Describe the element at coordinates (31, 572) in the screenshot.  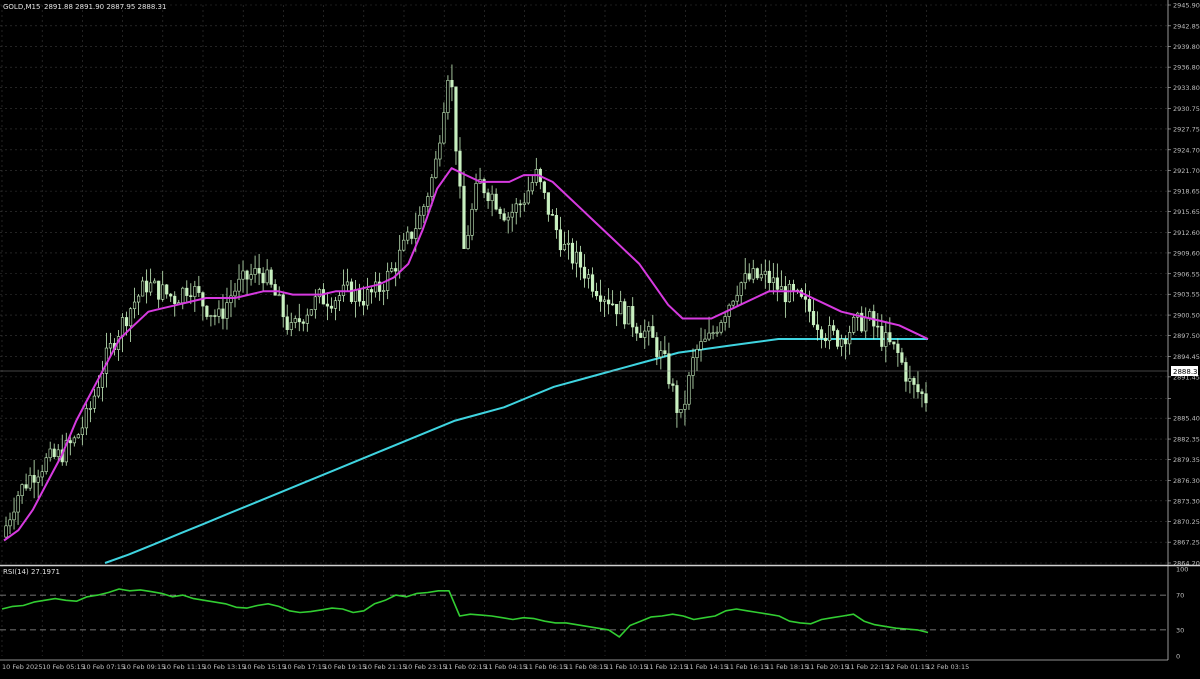
I see `rsi-label: RSI(14) 27.1971` at that location.